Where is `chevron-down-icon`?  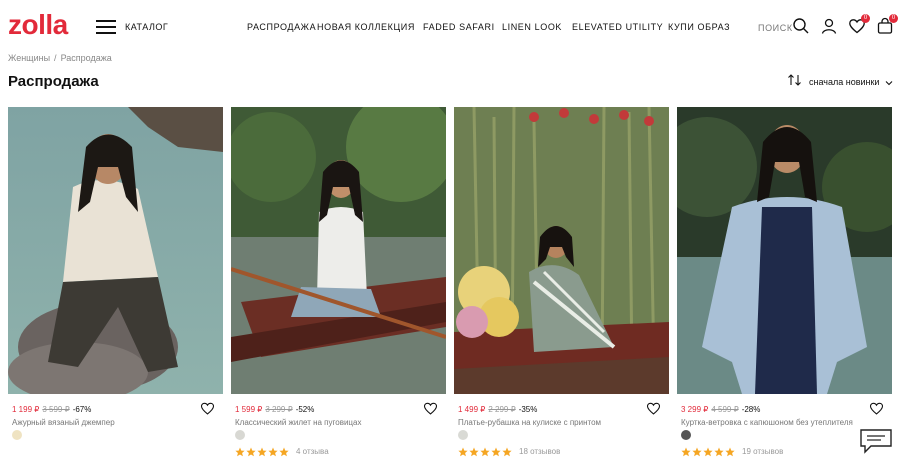
chevron-down-icon is located at coordinates (889, 82).